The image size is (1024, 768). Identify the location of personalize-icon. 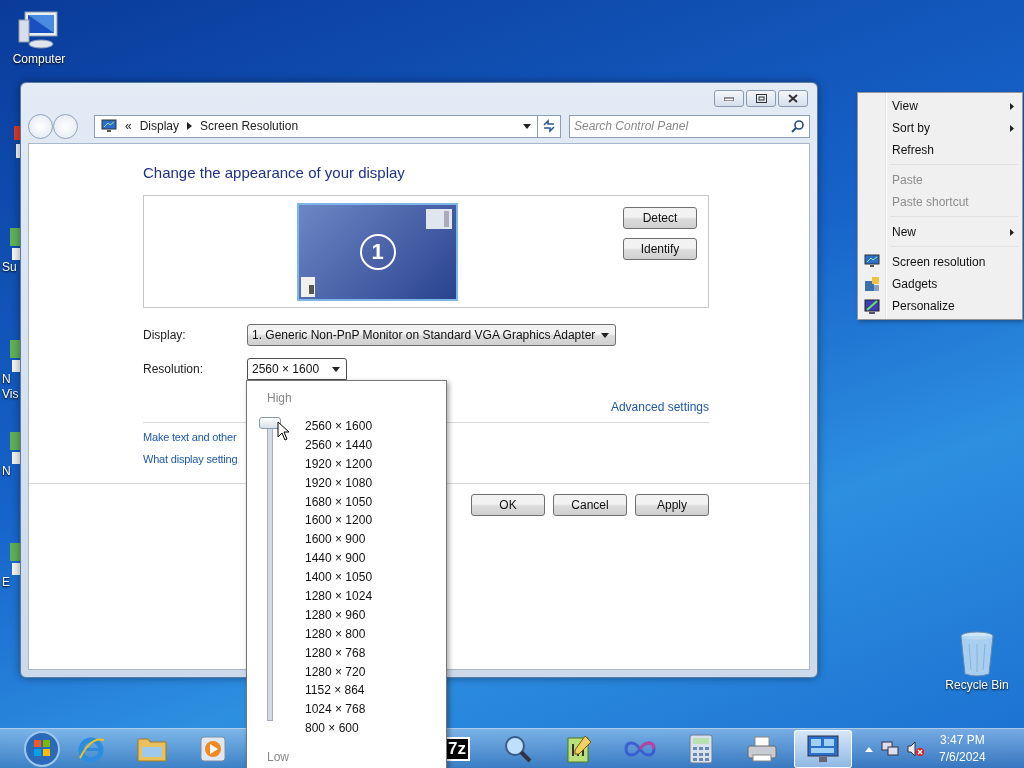
(872, 306).